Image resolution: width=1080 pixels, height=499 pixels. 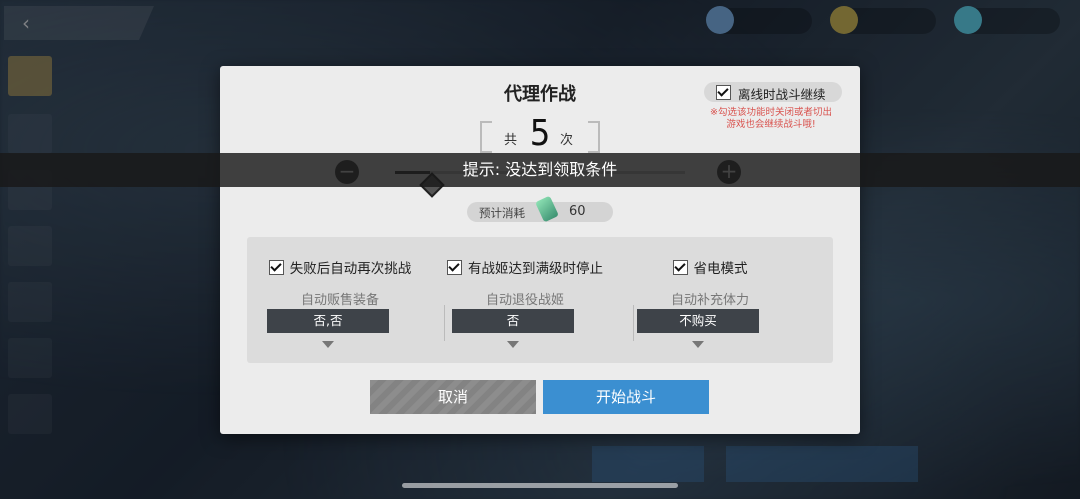 What do you see at coordinates (486, 137) in the screenshot?
I see `bracket-left` at bounding box center [486, 137].